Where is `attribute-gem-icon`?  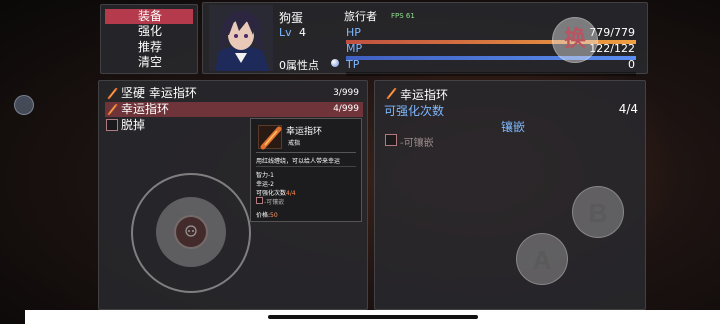
attribute-gem-icon is located at coordinates (335, 63).